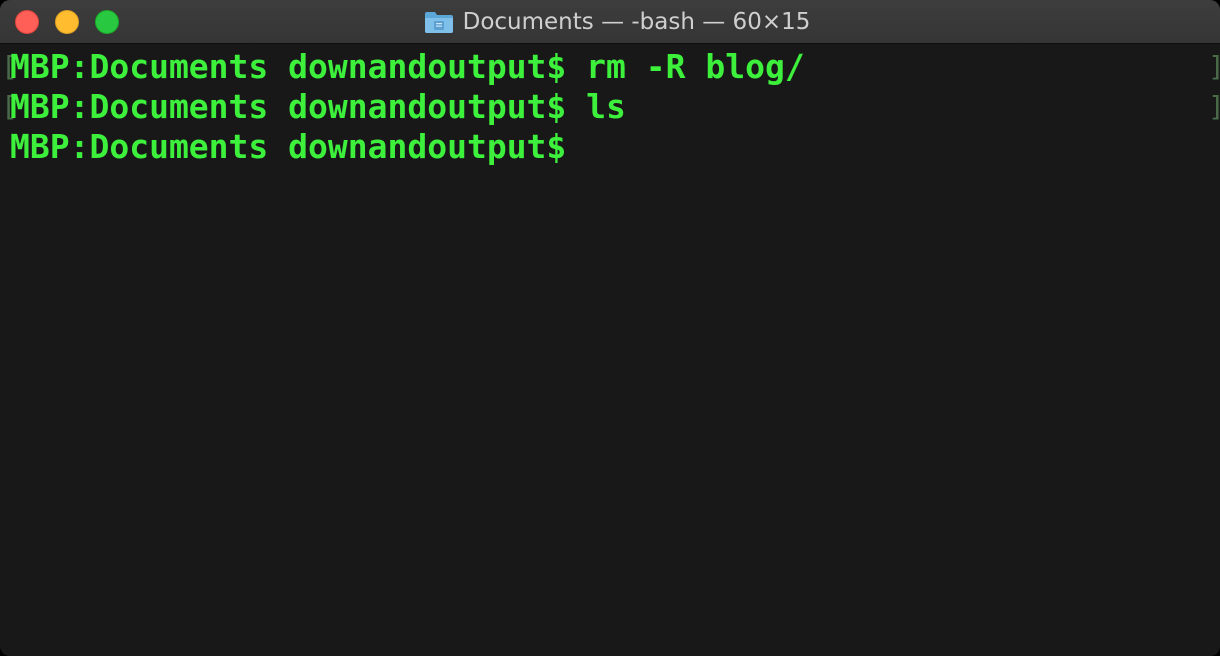  I want to click on title-bar: Documents — -bash — 60×15, so click(610, 22).